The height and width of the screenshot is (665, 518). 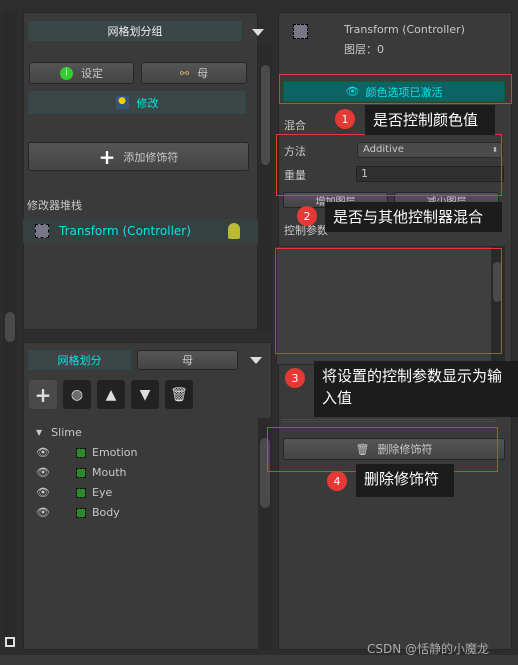 I want to click on bottom-bar, so click(x=259, y=660).